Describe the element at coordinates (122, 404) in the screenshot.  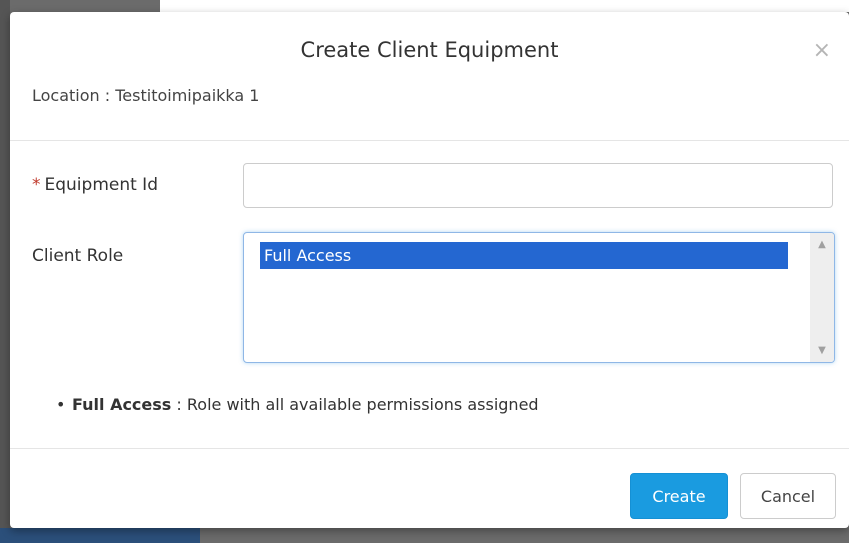
I see `role-description-name: Full Access` at that location.